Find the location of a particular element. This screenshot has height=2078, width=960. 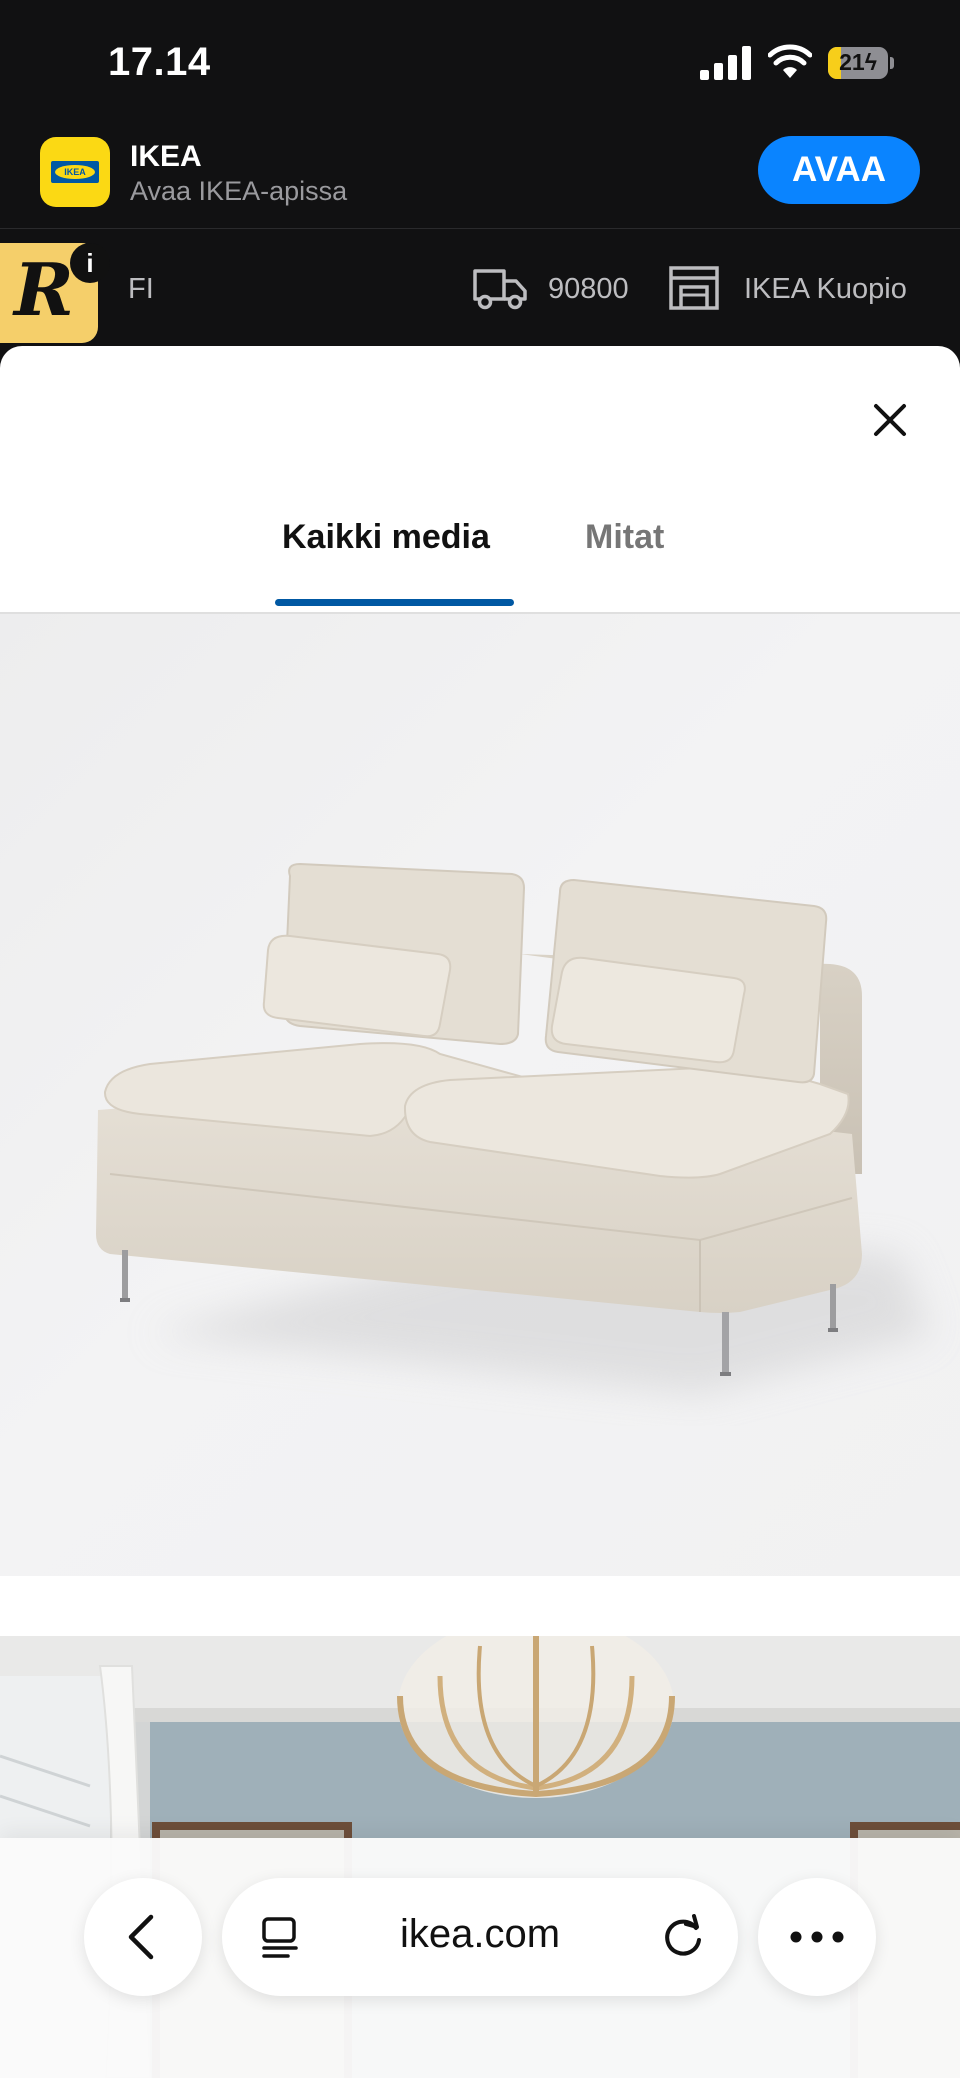

store-name: IKEA Kuopio is located at coordinates (825, 289).